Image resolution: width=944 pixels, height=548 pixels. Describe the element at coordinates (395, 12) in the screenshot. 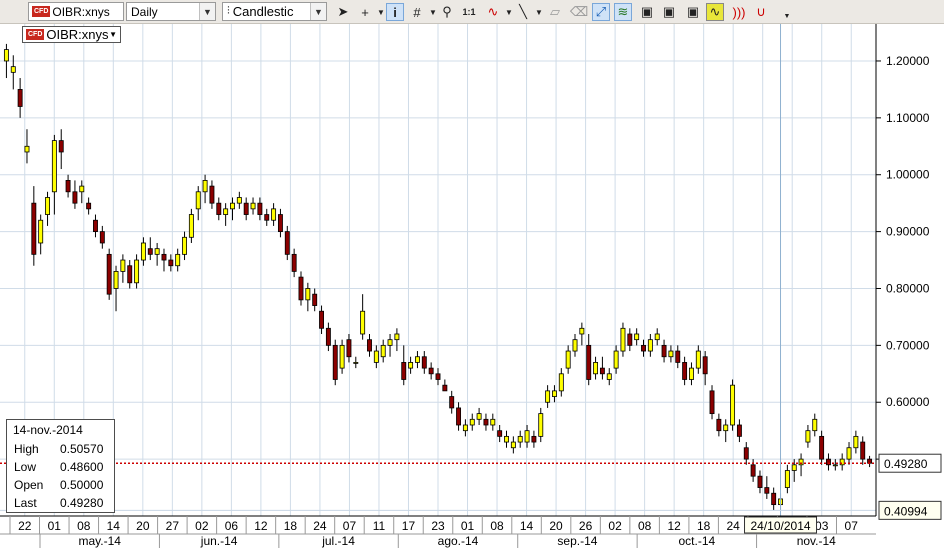

I see `info-icon: i` at that location.